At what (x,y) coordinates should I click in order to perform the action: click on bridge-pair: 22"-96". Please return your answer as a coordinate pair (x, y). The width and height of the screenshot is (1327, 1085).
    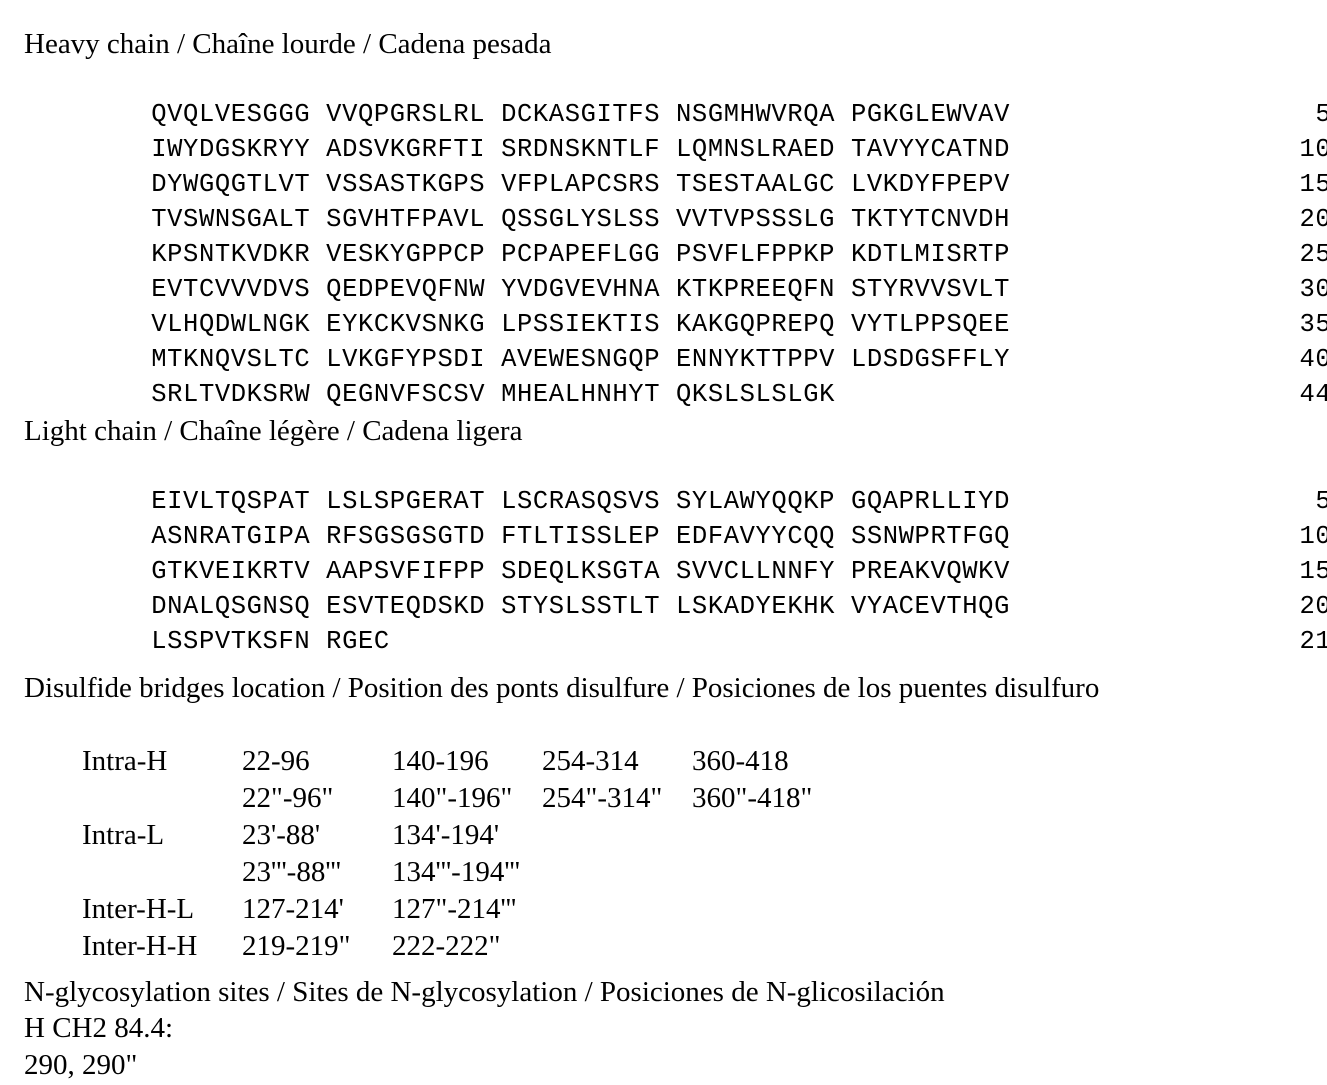
    Looking at the image, I should click on (288, 798).